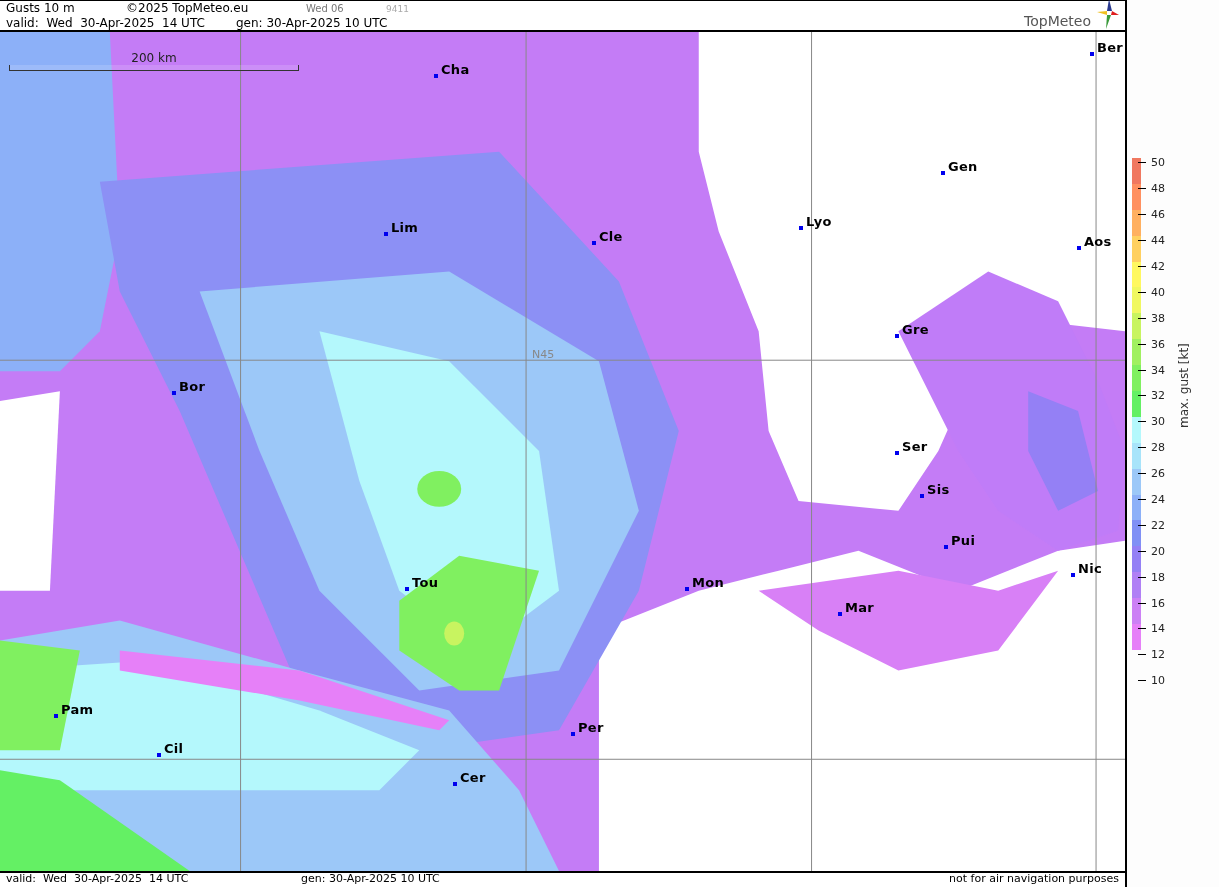  What do you see at coordinates (860, 607) in the screenshot?
I see `city-label: Mar` at bounding box center [860, 607].